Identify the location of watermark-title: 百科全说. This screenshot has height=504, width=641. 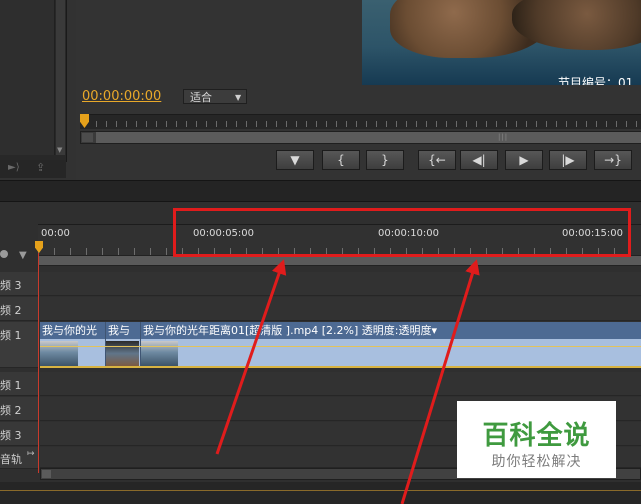
(536, 436).